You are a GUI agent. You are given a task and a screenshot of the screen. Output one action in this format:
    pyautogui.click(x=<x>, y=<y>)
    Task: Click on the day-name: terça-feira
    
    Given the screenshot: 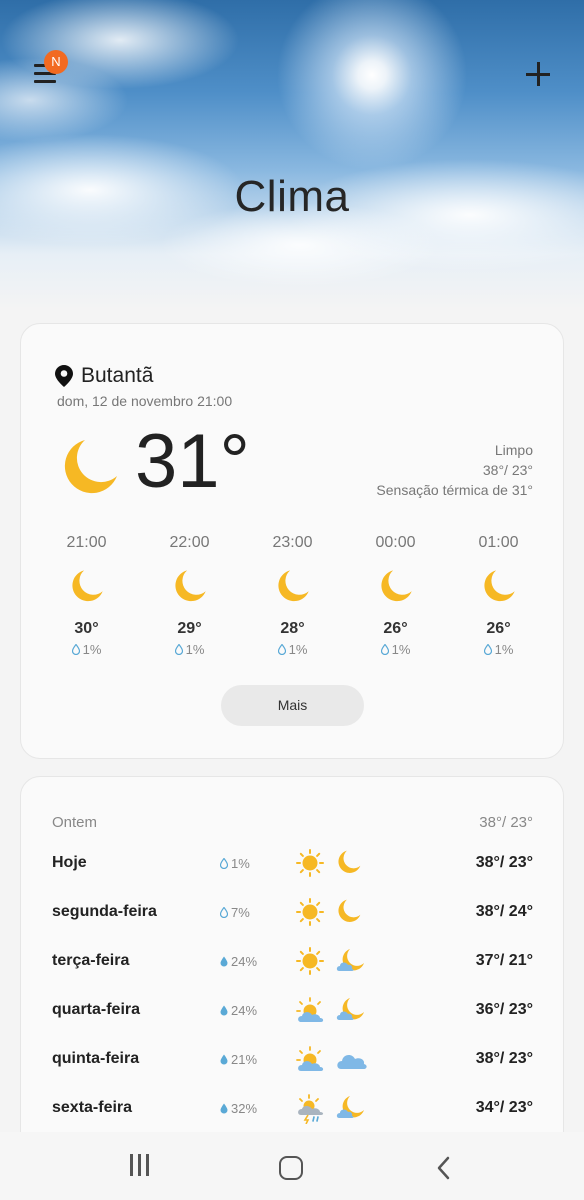 What is the action you would take?
    pyautogui.click(x=91, y=960)
    